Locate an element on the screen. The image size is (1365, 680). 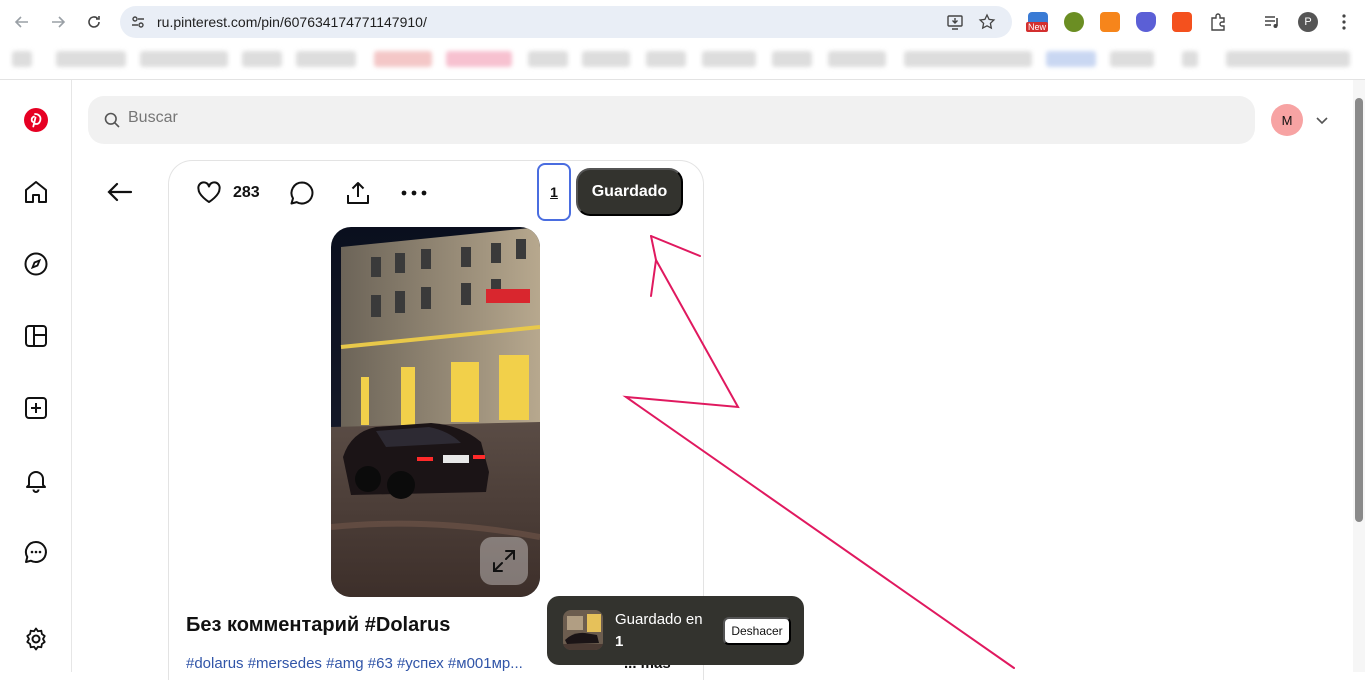
toast-board: 1 is located at coordinates (659, 642).